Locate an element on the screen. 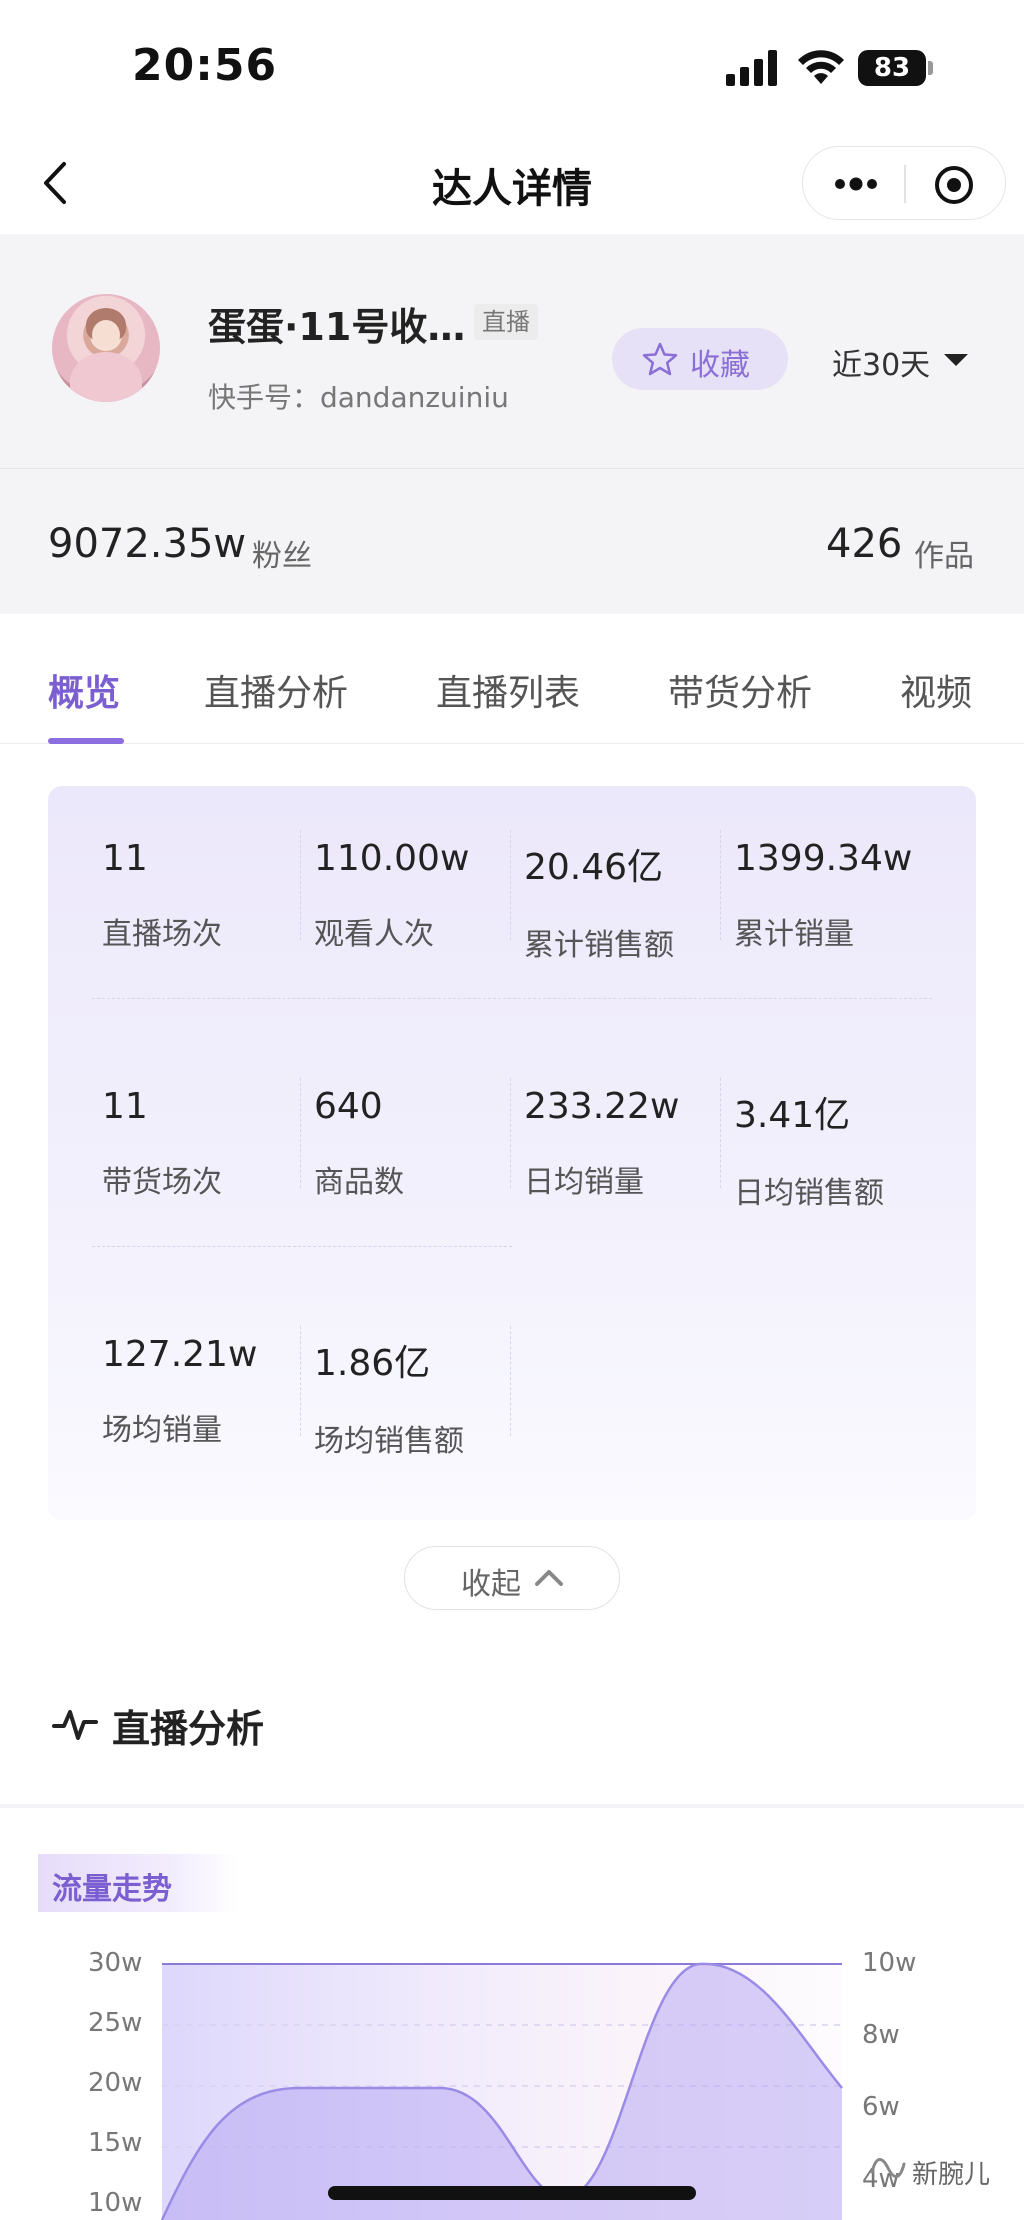 The height and width of the screenshot is (2220, 1024). works-label: 作品 is located at coordinates (944, 556).